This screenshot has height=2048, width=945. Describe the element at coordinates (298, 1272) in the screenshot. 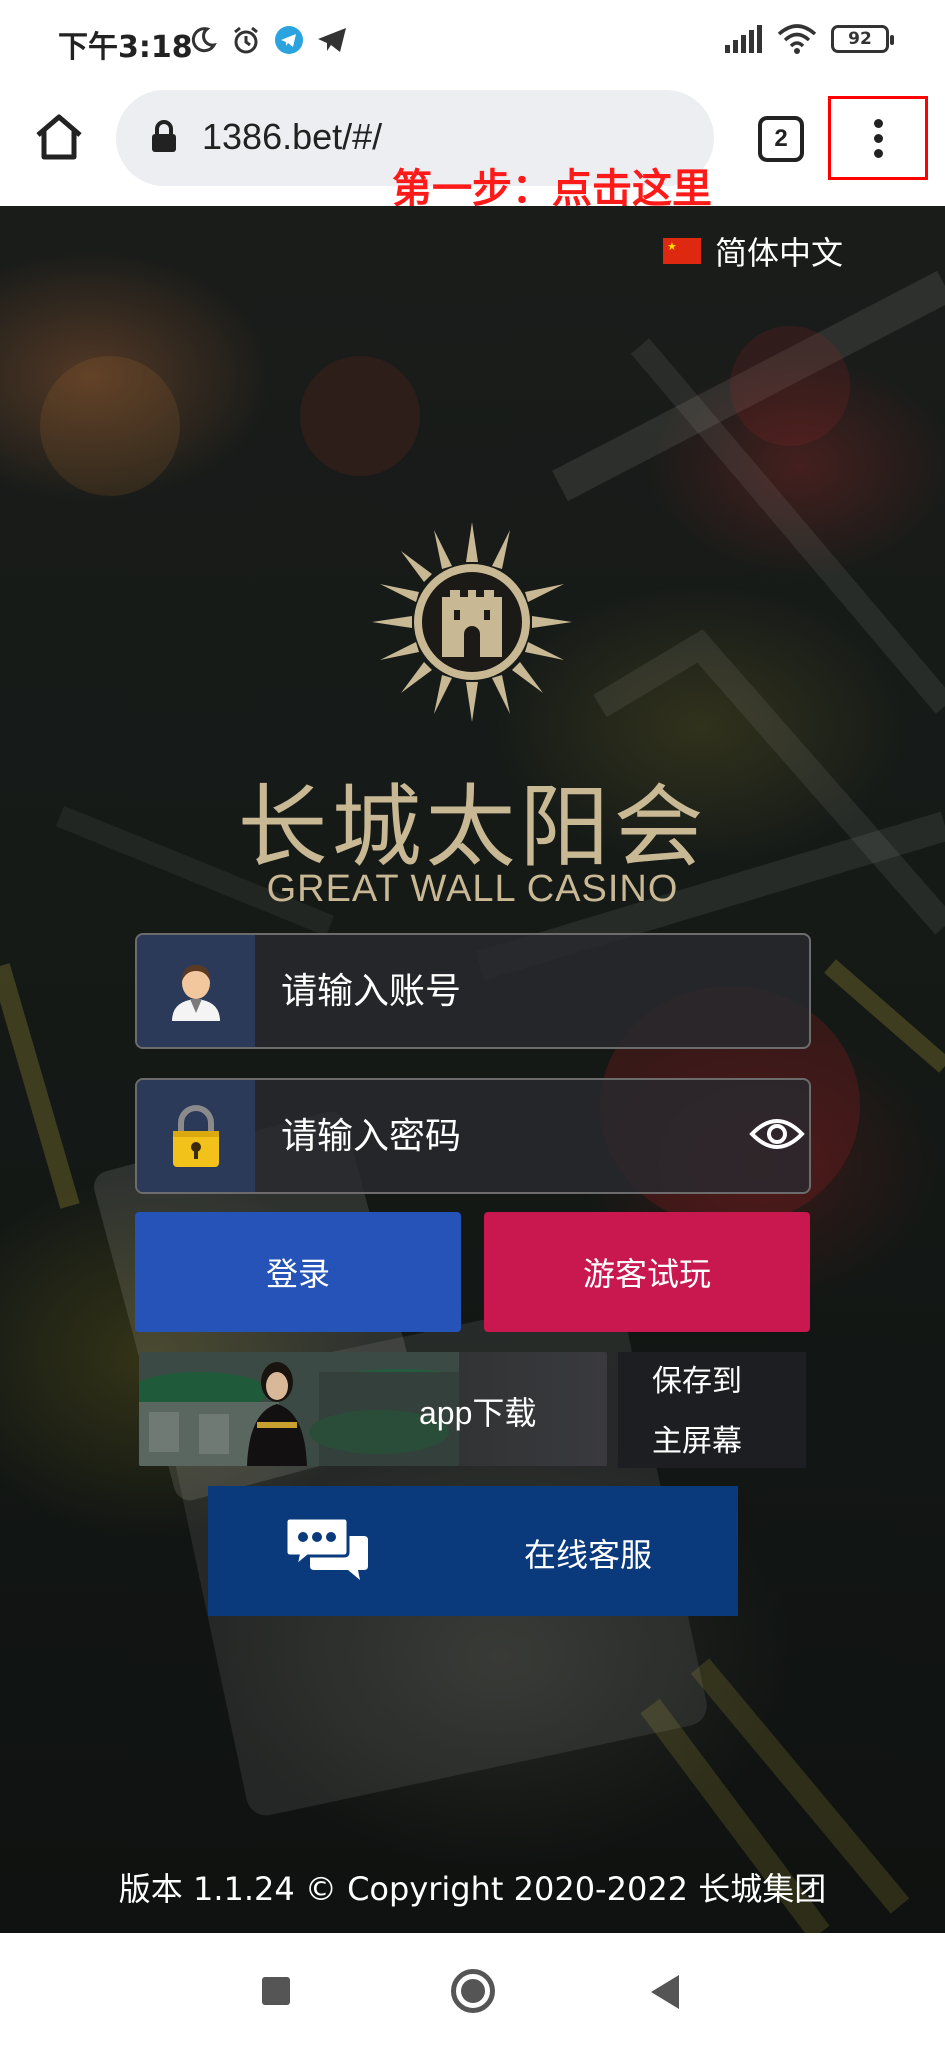

I see `login-button: 登录` at that location.